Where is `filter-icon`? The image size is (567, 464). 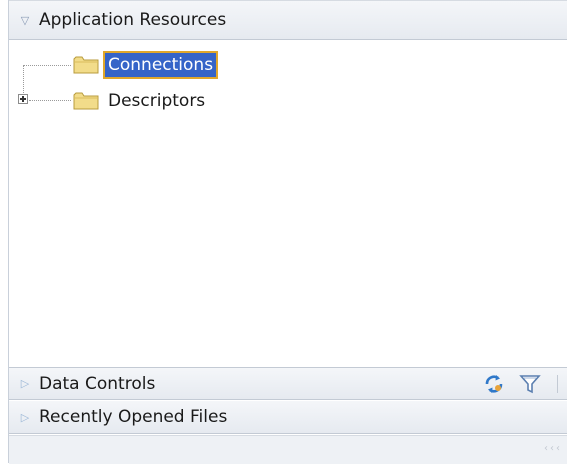 filter-icon is located at coordinates (530, 384).